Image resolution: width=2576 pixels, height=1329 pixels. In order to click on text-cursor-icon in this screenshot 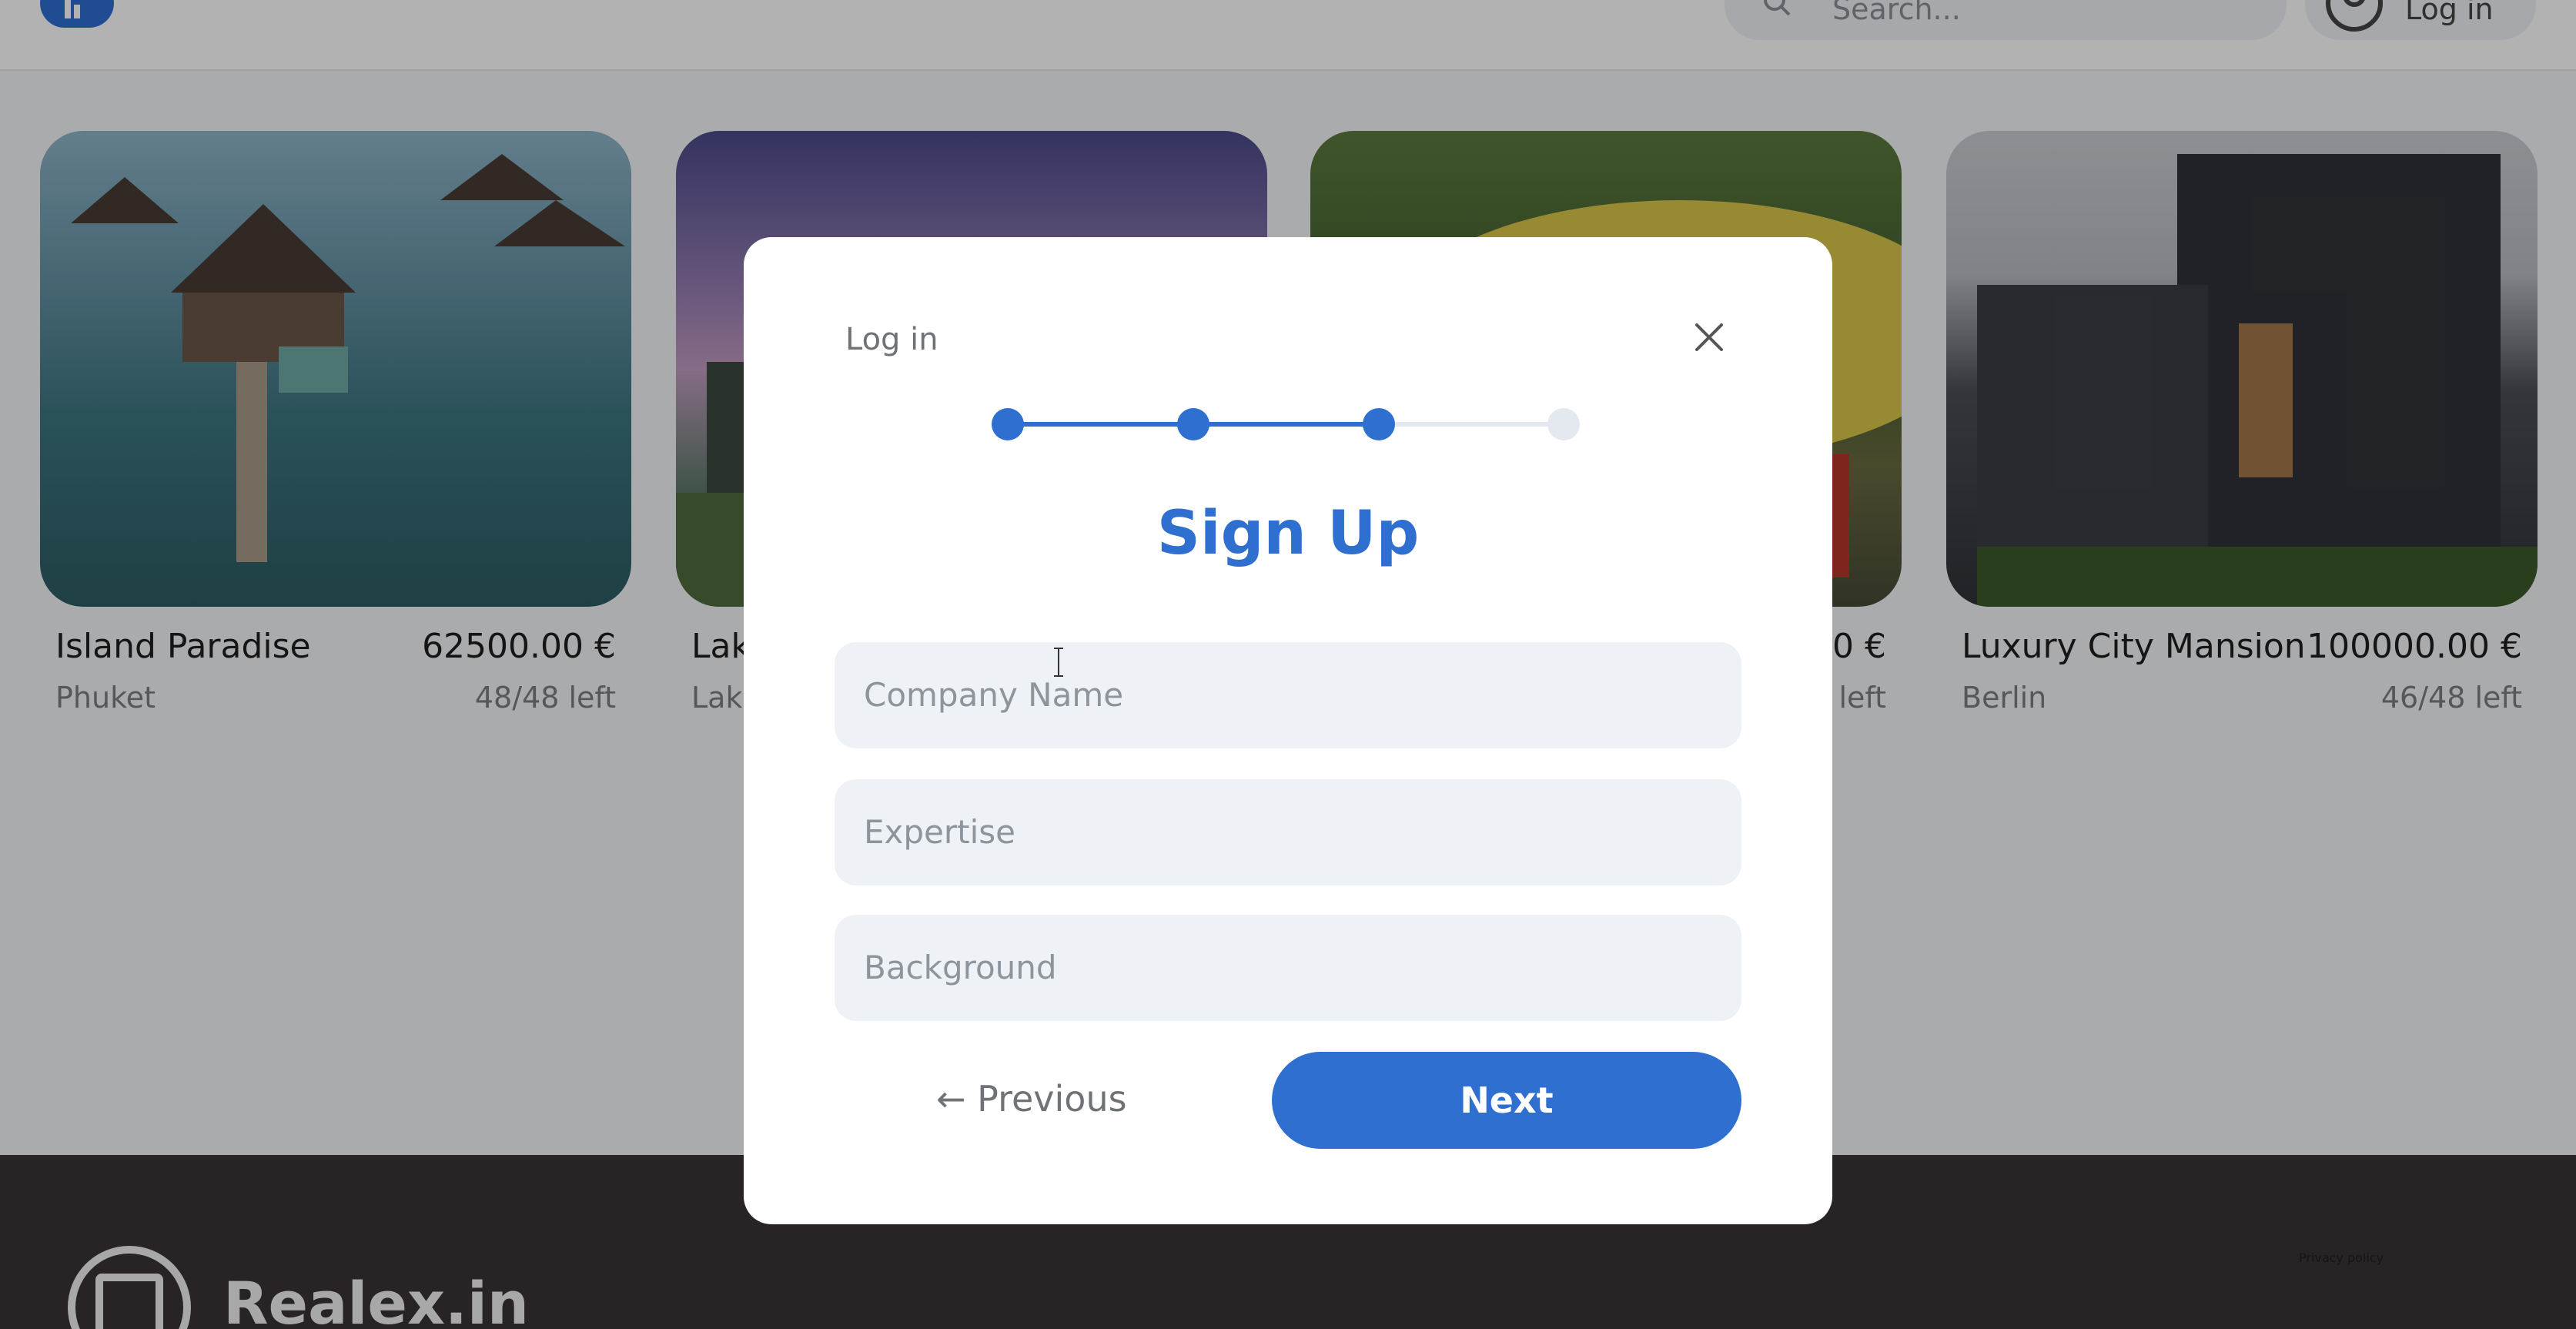, I will do `click(1058, 662)`.